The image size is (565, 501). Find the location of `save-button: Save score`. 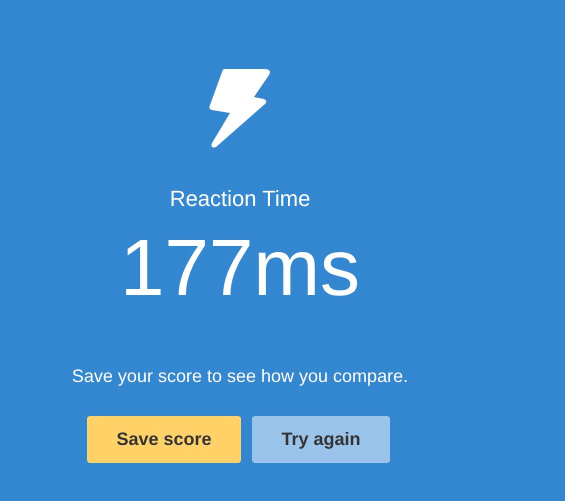

save-button: Save score is located at coordinates (164, 440).